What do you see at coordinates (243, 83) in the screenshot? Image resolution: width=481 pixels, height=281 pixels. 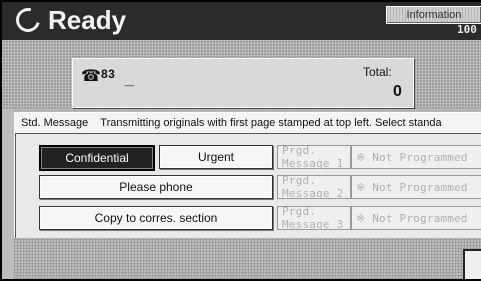 I see `destination-panel: ☎ 83 _ Total: 0` at bounding box center [243, 83].